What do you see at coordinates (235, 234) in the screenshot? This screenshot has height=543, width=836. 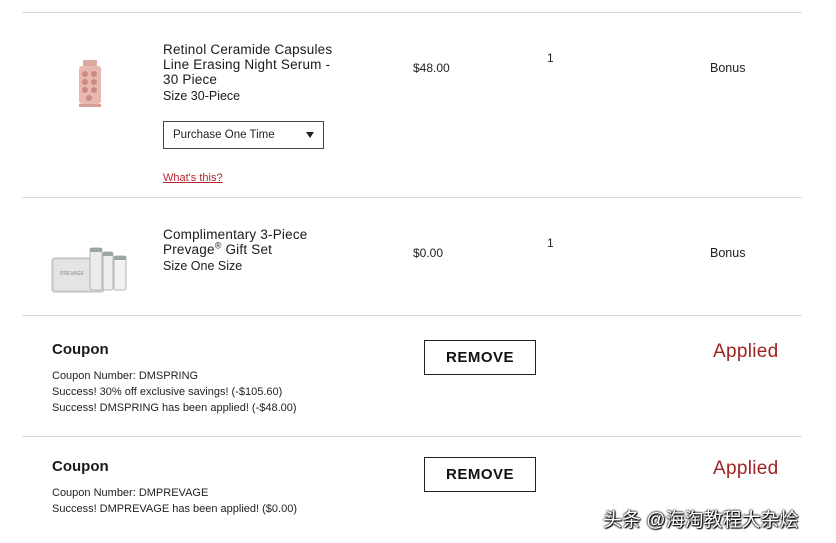 I see `item-title-line: Complimentary 3-Piece` at bounding box center [235, 234].